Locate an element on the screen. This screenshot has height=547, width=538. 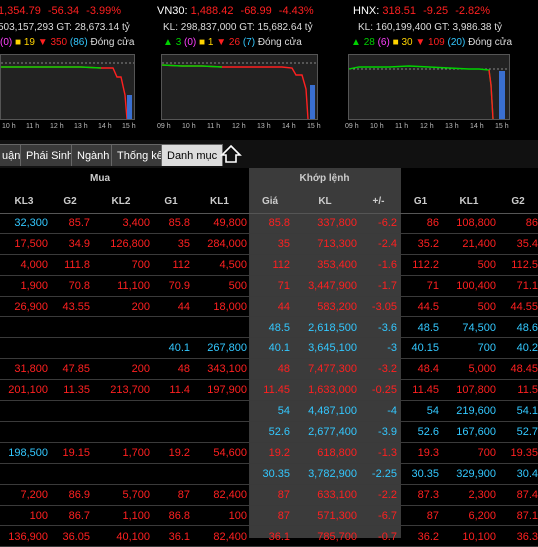
cell-sell-g2: 87.1 is located at coordinates (518, 516).